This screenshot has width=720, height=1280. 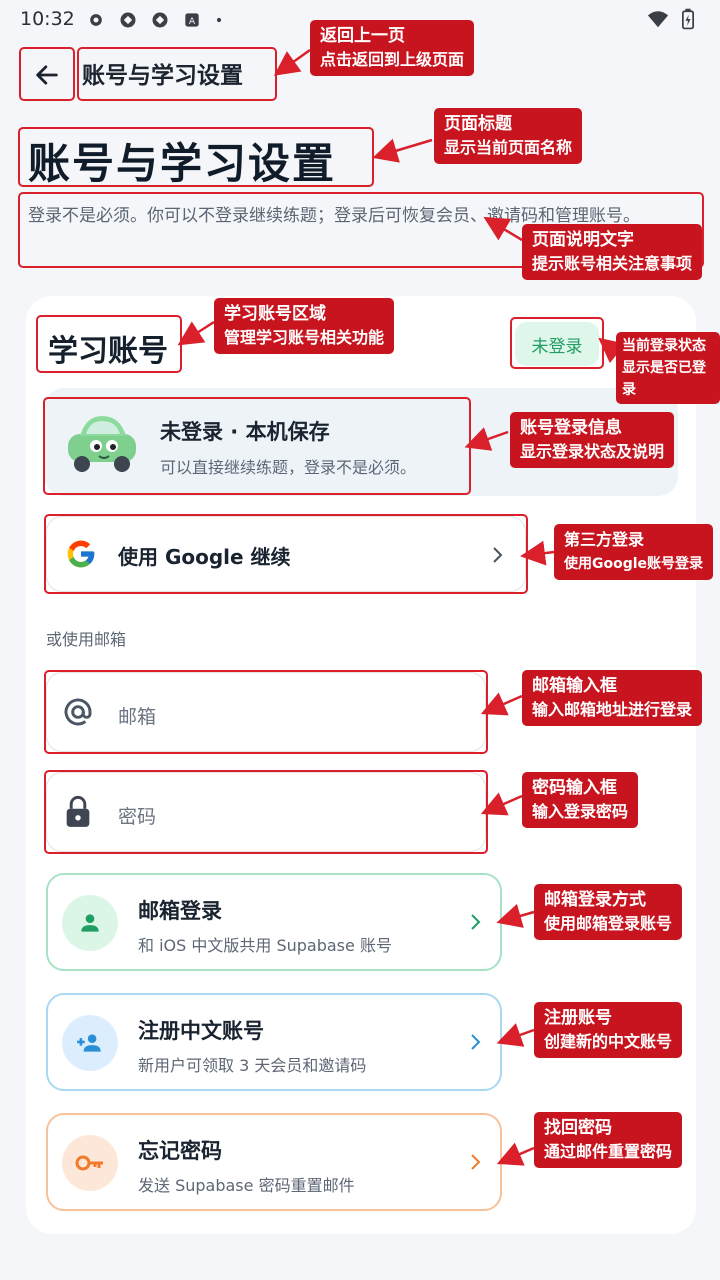 I want to click on register-subtitle: 新用户可领取 3 天会员和邀请码, so click(x=252, y=1065).